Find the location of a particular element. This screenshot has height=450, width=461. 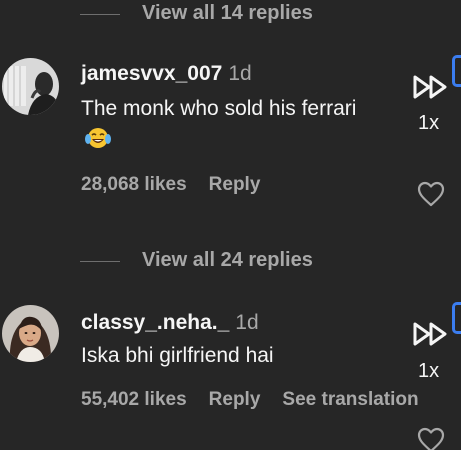

comment-text: Iska bhi girlfriend hai is located at coordinates (226, 355).